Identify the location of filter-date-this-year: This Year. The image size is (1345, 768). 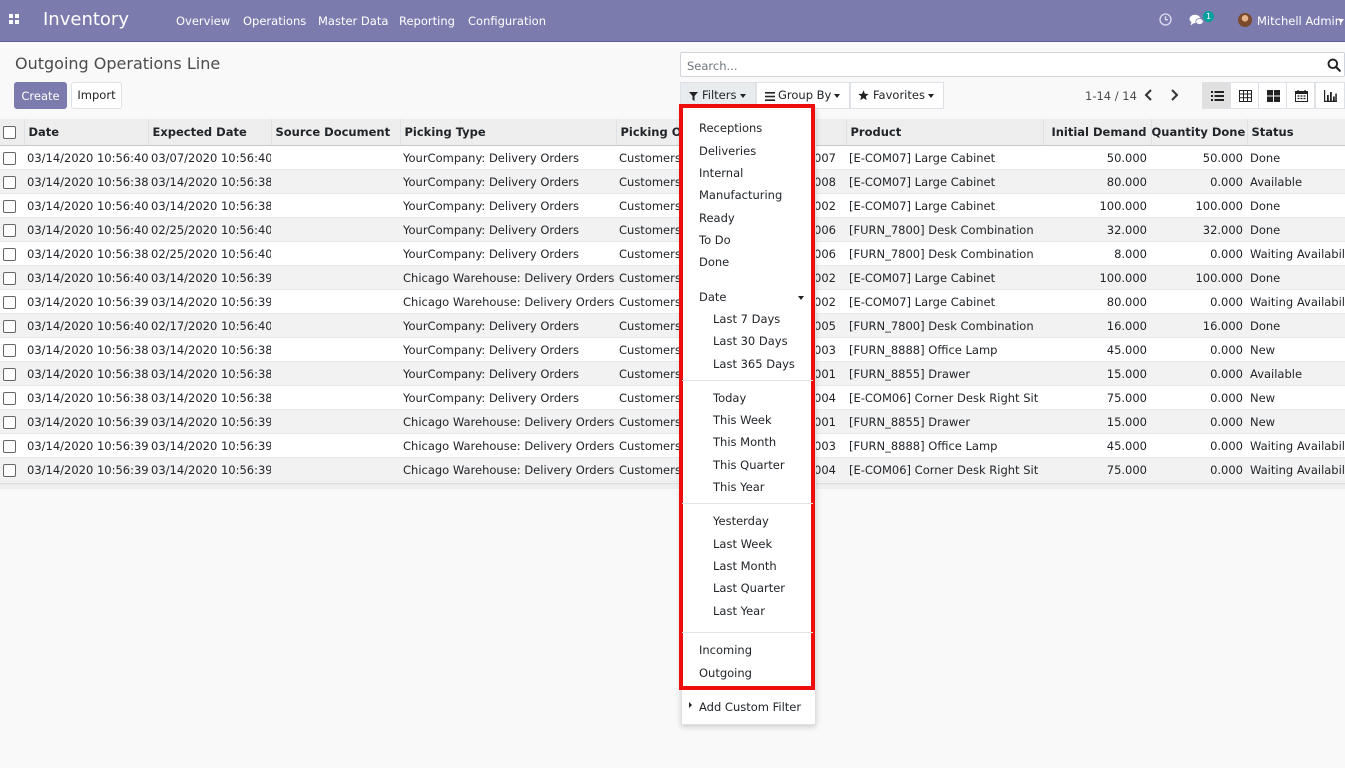
(739, 487).